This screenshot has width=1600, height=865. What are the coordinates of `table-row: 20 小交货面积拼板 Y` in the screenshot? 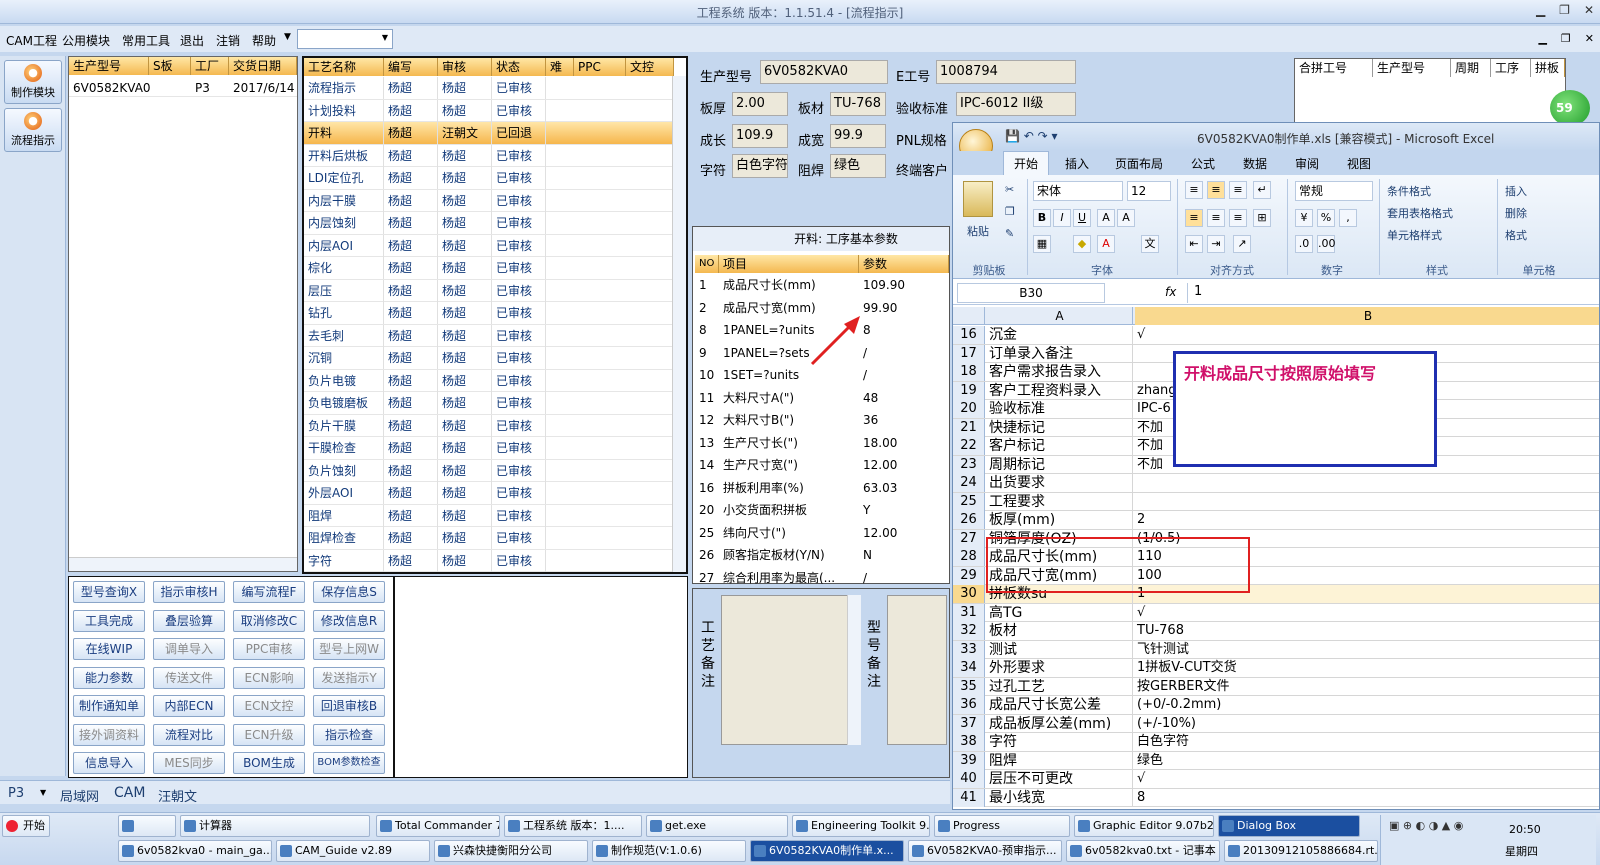 It's located at (821, 510).